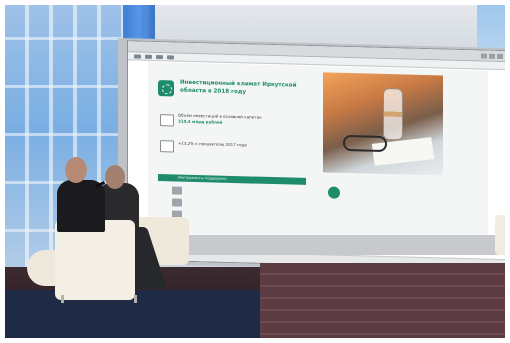 Image resolution: width=510 pixels, height=343 pixels. Describe the element at coordinates (484, 56) in the screenshot. I see `minimize-icon` at that location.